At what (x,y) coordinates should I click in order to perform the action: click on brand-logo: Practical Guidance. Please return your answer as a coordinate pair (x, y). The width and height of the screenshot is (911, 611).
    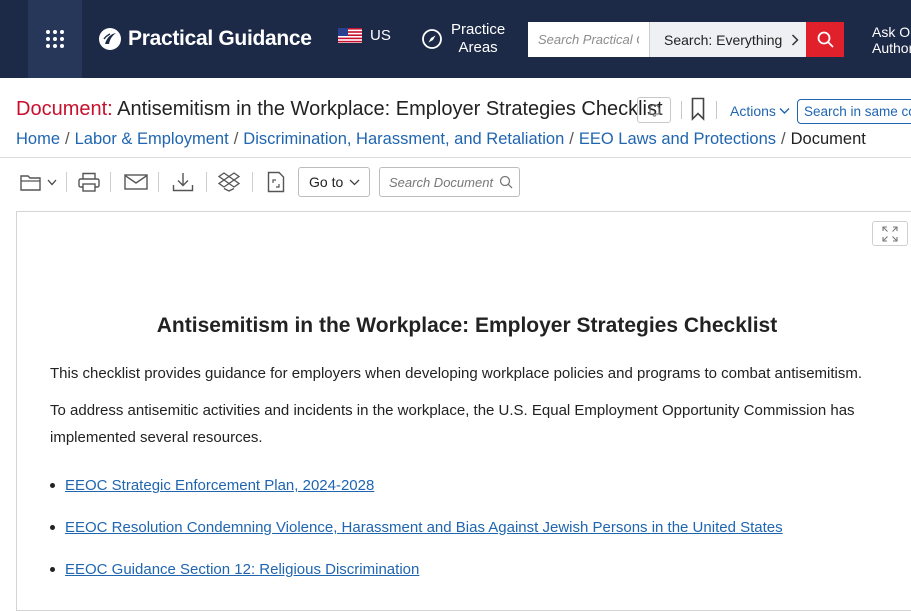
    Looking at the image, I should click on (205, 39).